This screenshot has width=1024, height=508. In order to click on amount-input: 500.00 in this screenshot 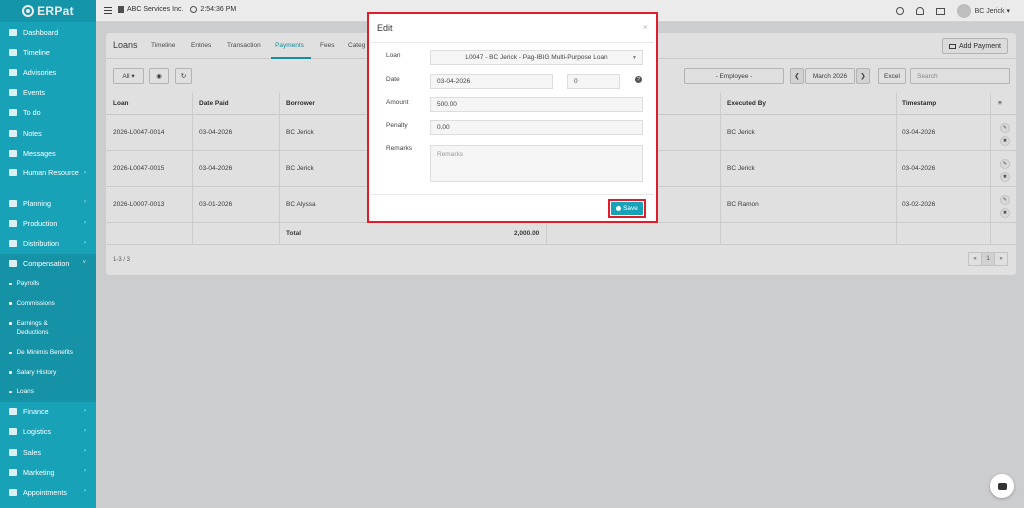, I will do `click(536, 104)`.